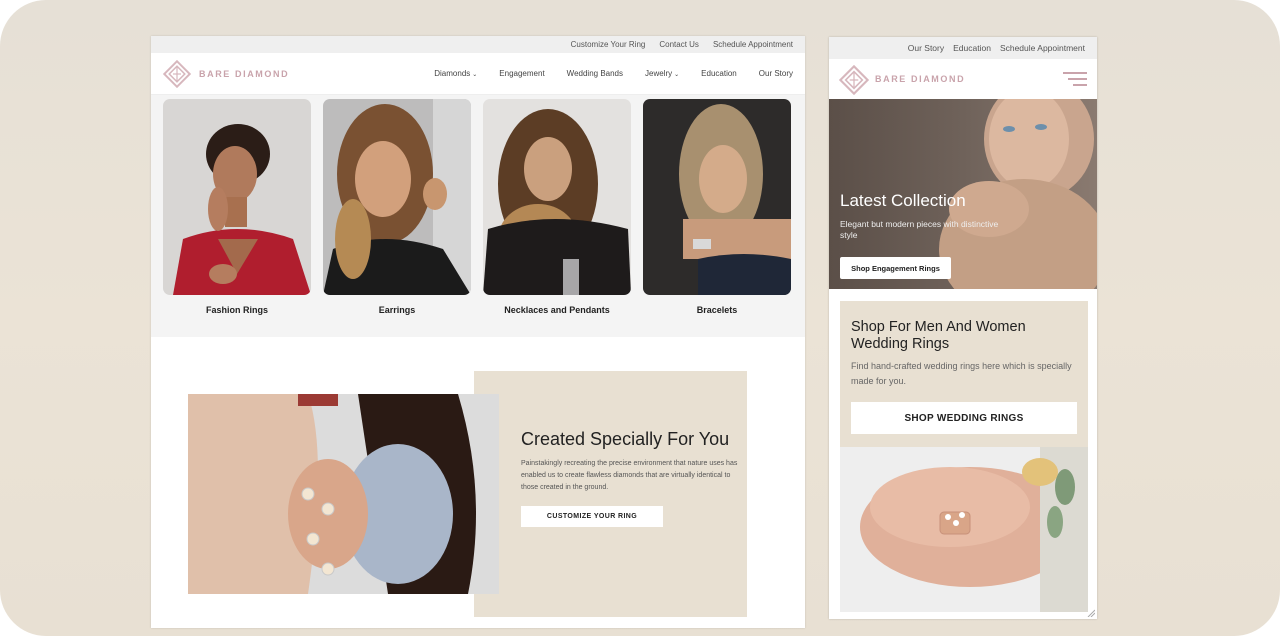 The image size is (1280, 636). Describe the element at coordinates (1042, 48) in the screenshot. I see `mobile-link-schedule-appointment: Schedule Appointment` at that location.